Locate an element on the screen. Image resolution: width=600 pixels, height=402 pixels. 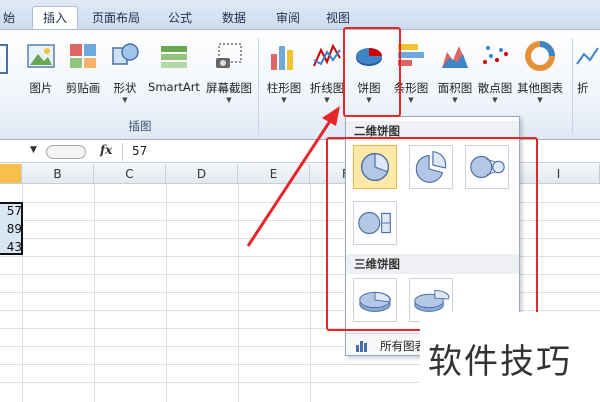
watermark-text: 软件技巧 is located at coordinates (500, 362).